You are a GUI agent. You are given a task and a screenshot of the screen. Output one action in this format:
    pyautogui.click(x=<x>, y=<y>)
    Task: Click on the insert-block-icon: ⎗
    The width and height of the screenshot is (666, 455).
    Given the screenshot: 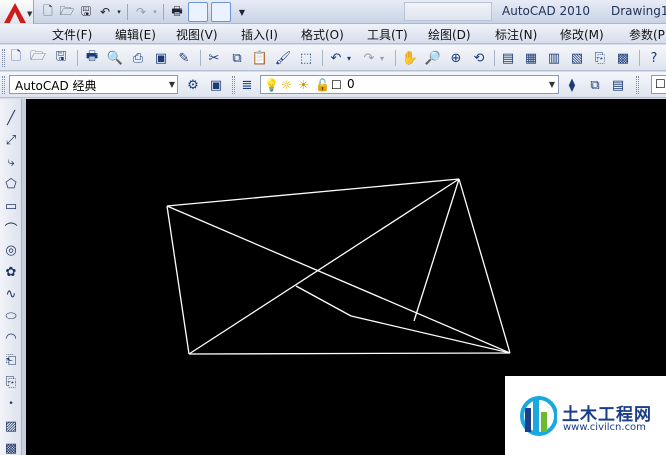 What is the action you would take?
    pyautogui.click(x=11, y=360)
    